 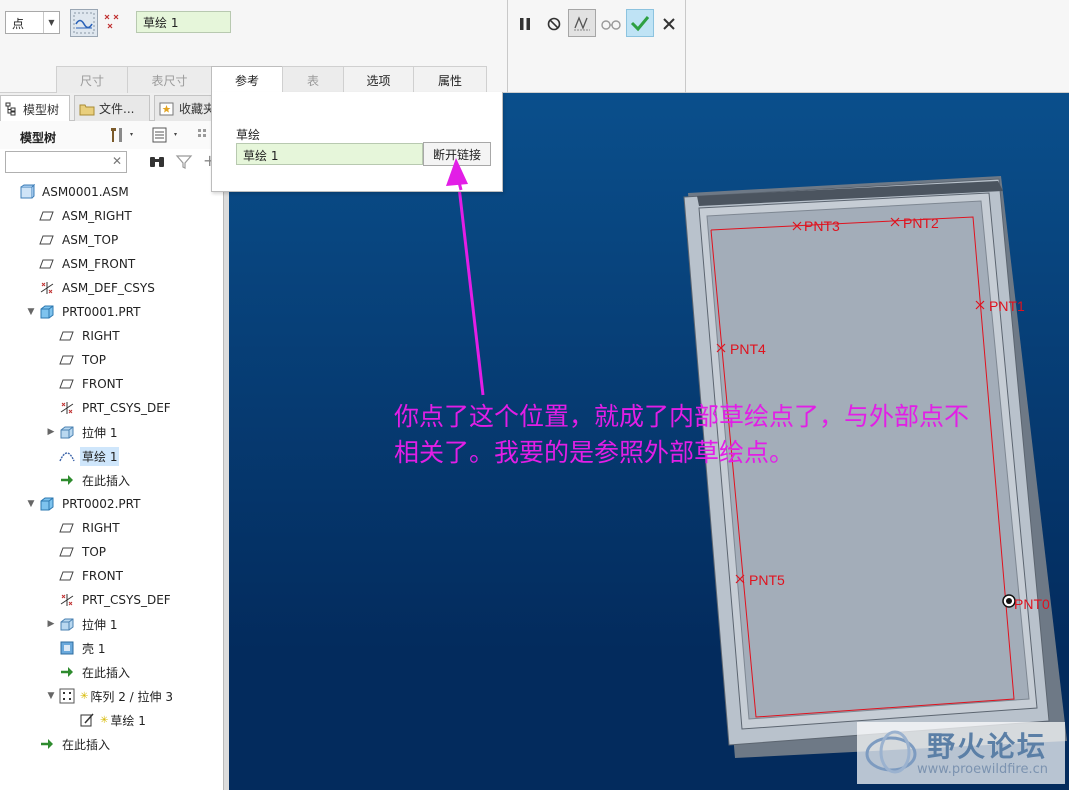 What do you see at coordinates (126, 600) in the screenshot?
I see `tree-item-label: PRT_CSYS_DEF` at bounding box center [126, 600].